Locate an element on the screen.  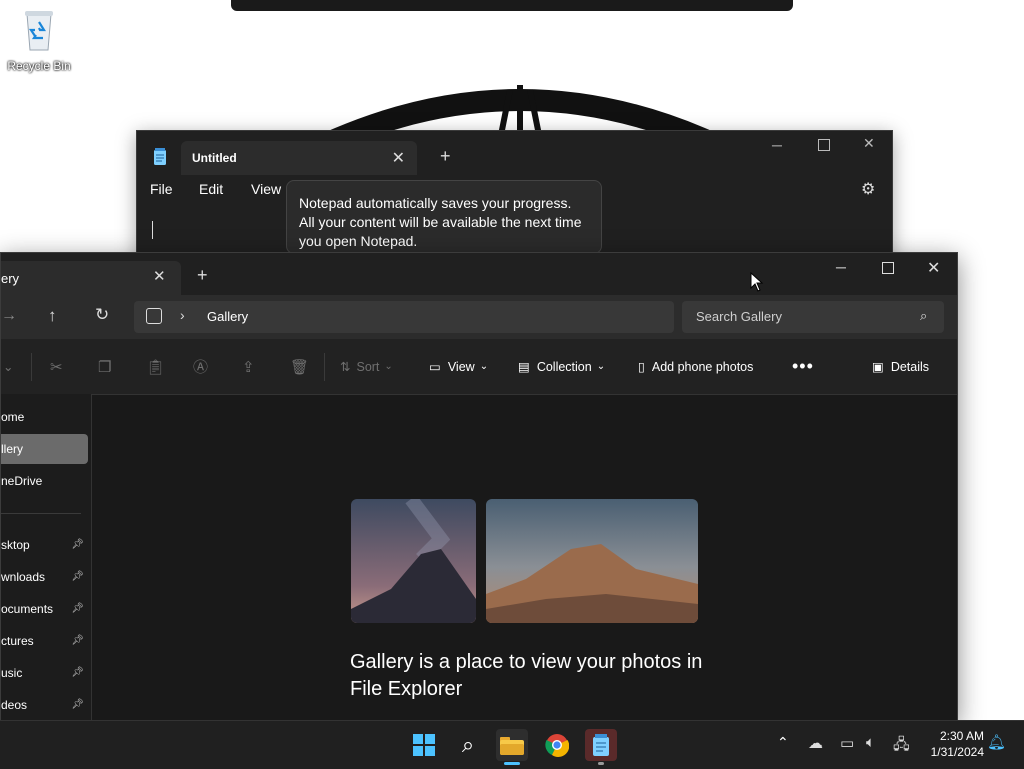
recycle-bin-shortcut: Recycle Bin is located at coordinates (39, 43).